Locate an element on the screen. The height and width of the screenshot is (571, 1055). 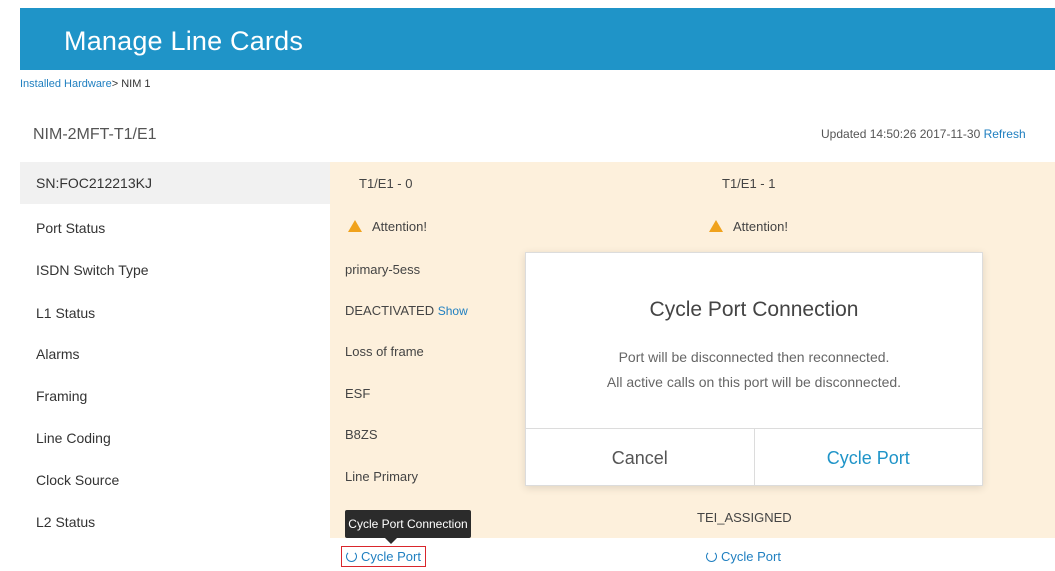
updated-status: Updated 14:50:26 2017-11-30 Refresh is located at coordinates (923, 134).